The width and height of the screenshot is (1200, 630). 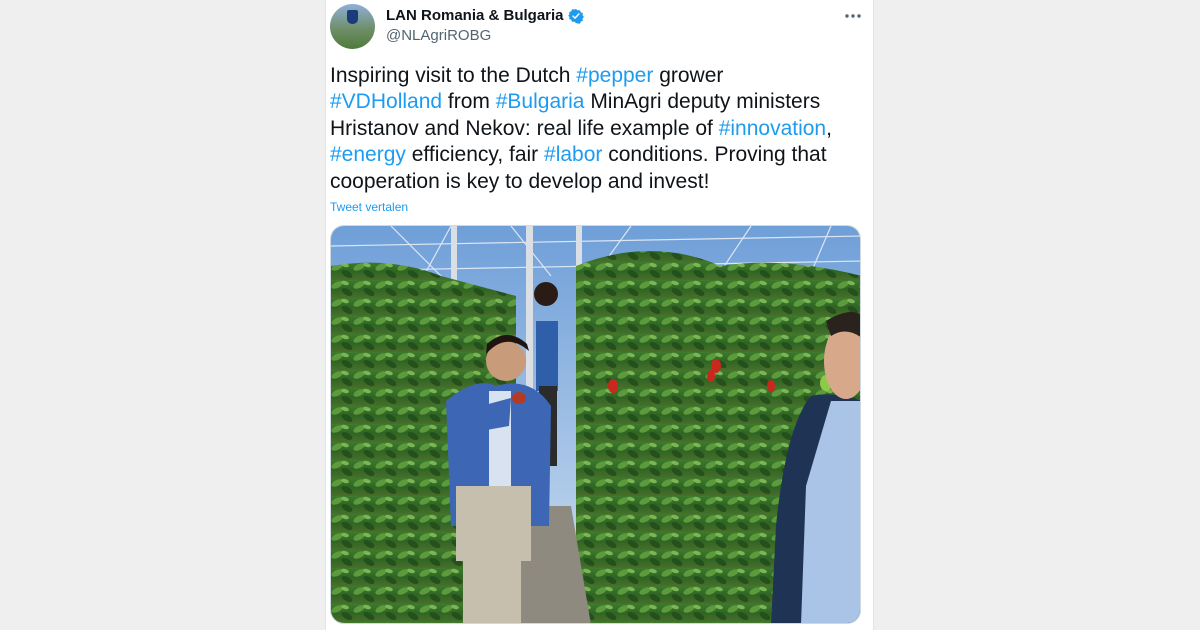 I want to click on author-name-row: LAN Romania & Bulgaria, so click(x=485, y=15).